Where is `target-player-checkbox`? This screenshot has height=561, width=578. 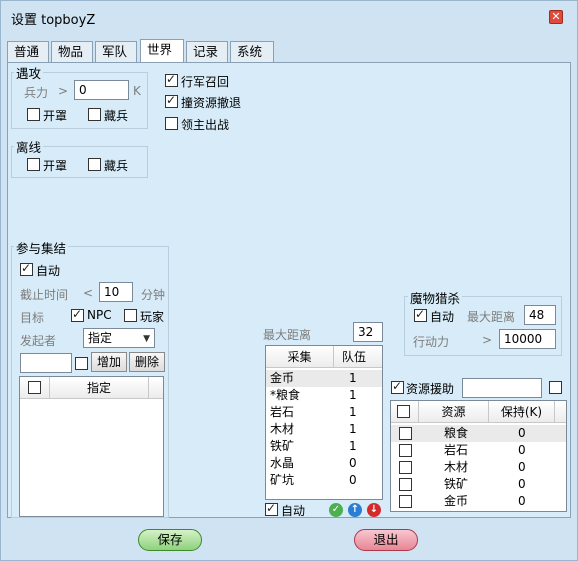
target-player-checkbox is located at coordinates (130, 315).